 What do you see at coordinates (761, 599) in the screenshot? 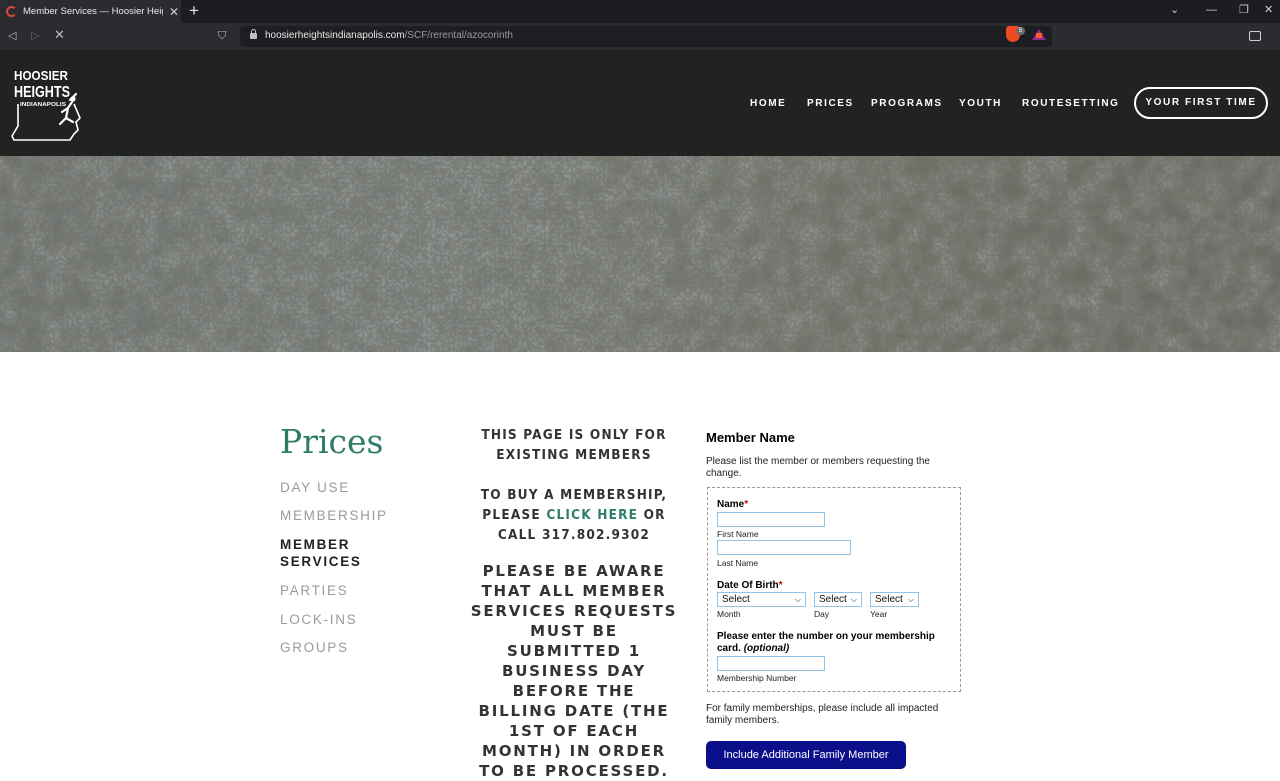
I see `month-select: Select ⌵` at bounding box center [761, 599].